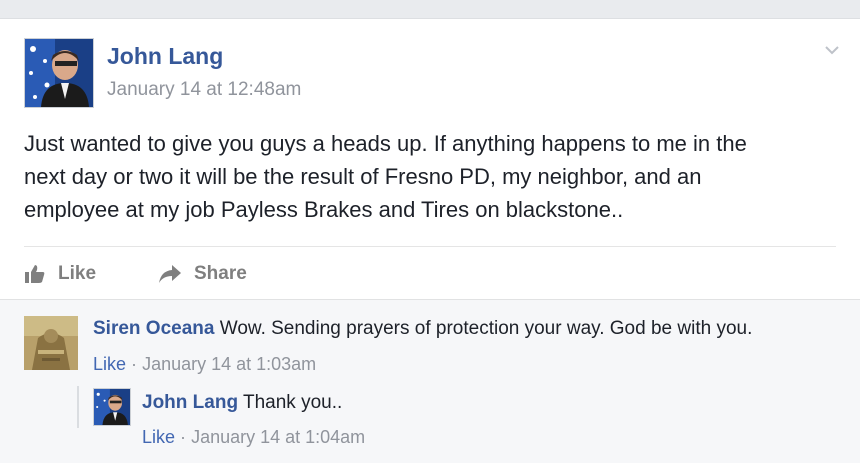  Describe the element at coordinates (832, 50) in the screenshot. I see `chevron-down-icon` at that location.